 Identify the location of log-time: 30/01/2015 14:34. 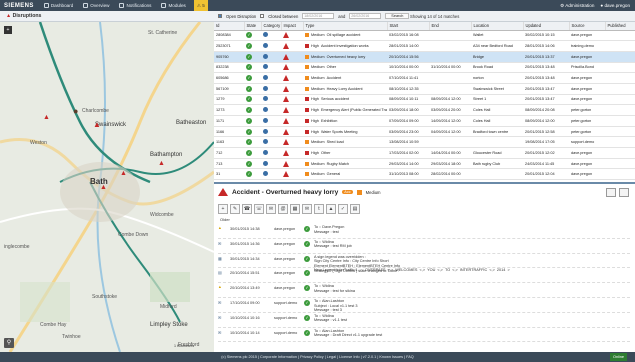
(245, 258).